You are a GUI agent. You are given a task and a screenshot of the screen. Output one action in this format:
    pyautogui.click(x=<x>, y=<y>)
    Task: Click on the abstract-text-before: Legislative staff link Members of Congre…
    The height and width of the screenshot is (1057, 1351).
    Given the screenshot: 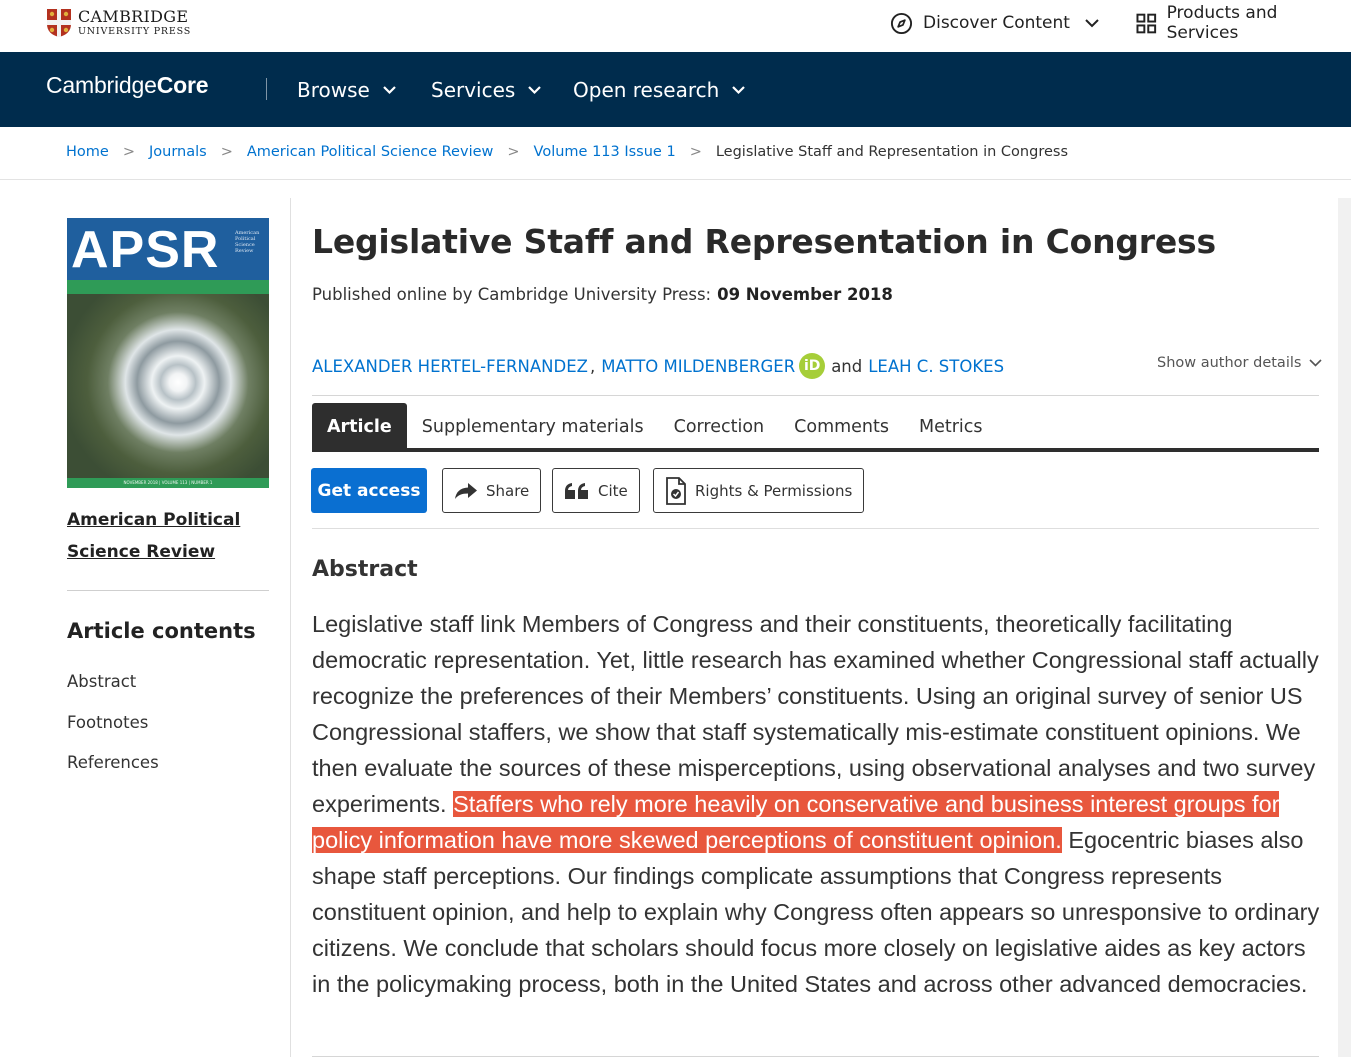 What is the action you would take?
    pyautogui.click(x=815, y=714)
    